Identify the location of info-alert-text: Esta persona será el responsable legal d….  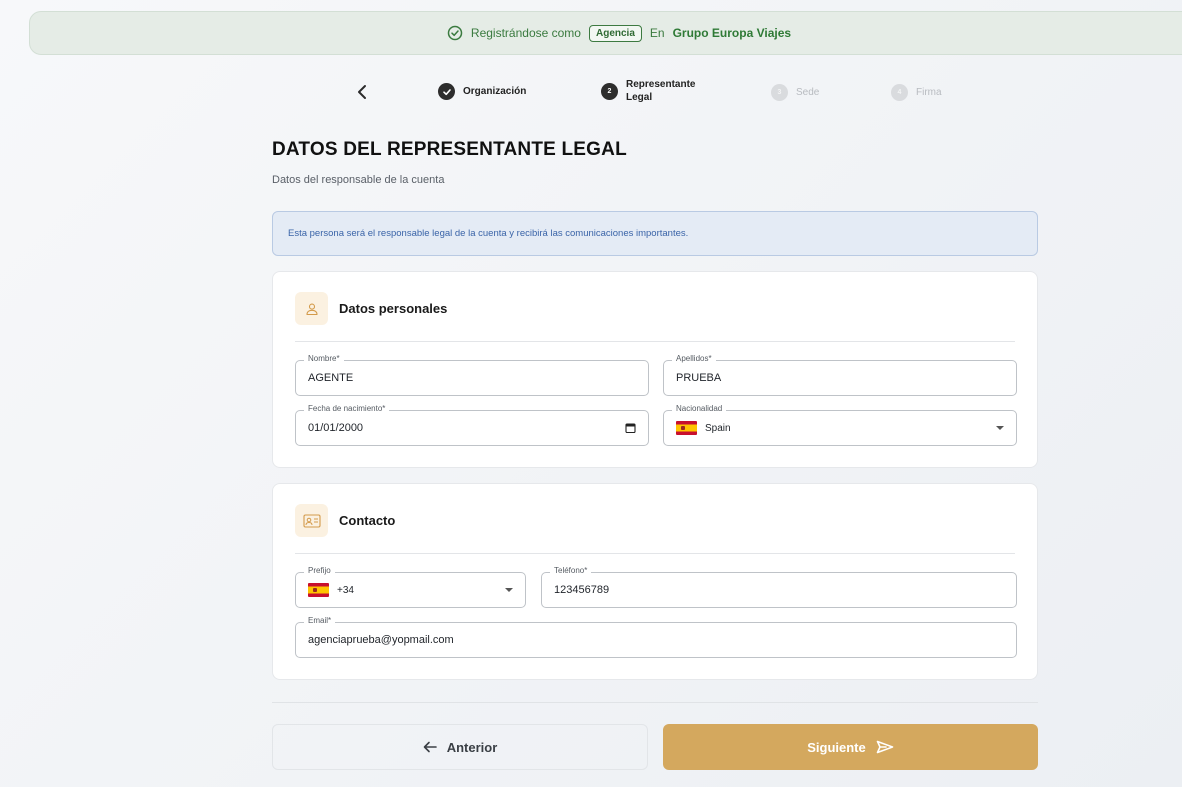
(488, 233).